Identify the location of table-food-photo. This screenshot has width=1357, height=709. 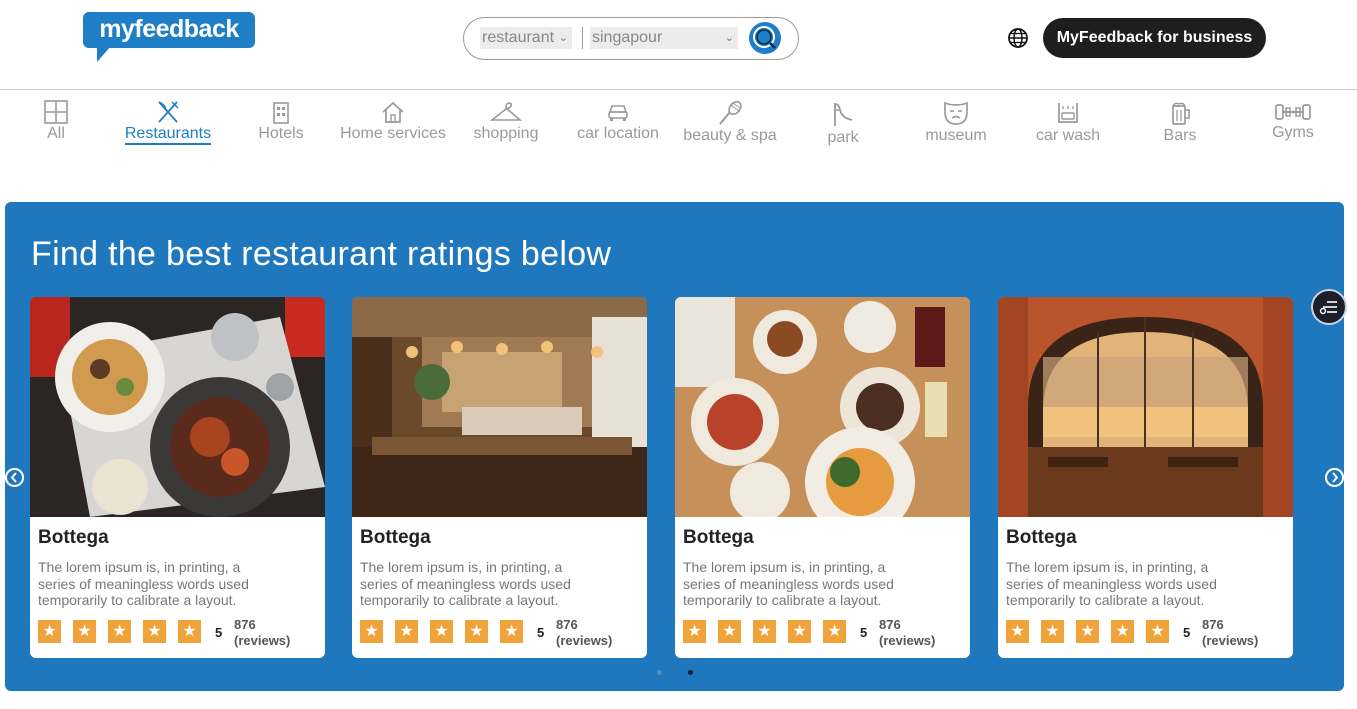
(822, 407).